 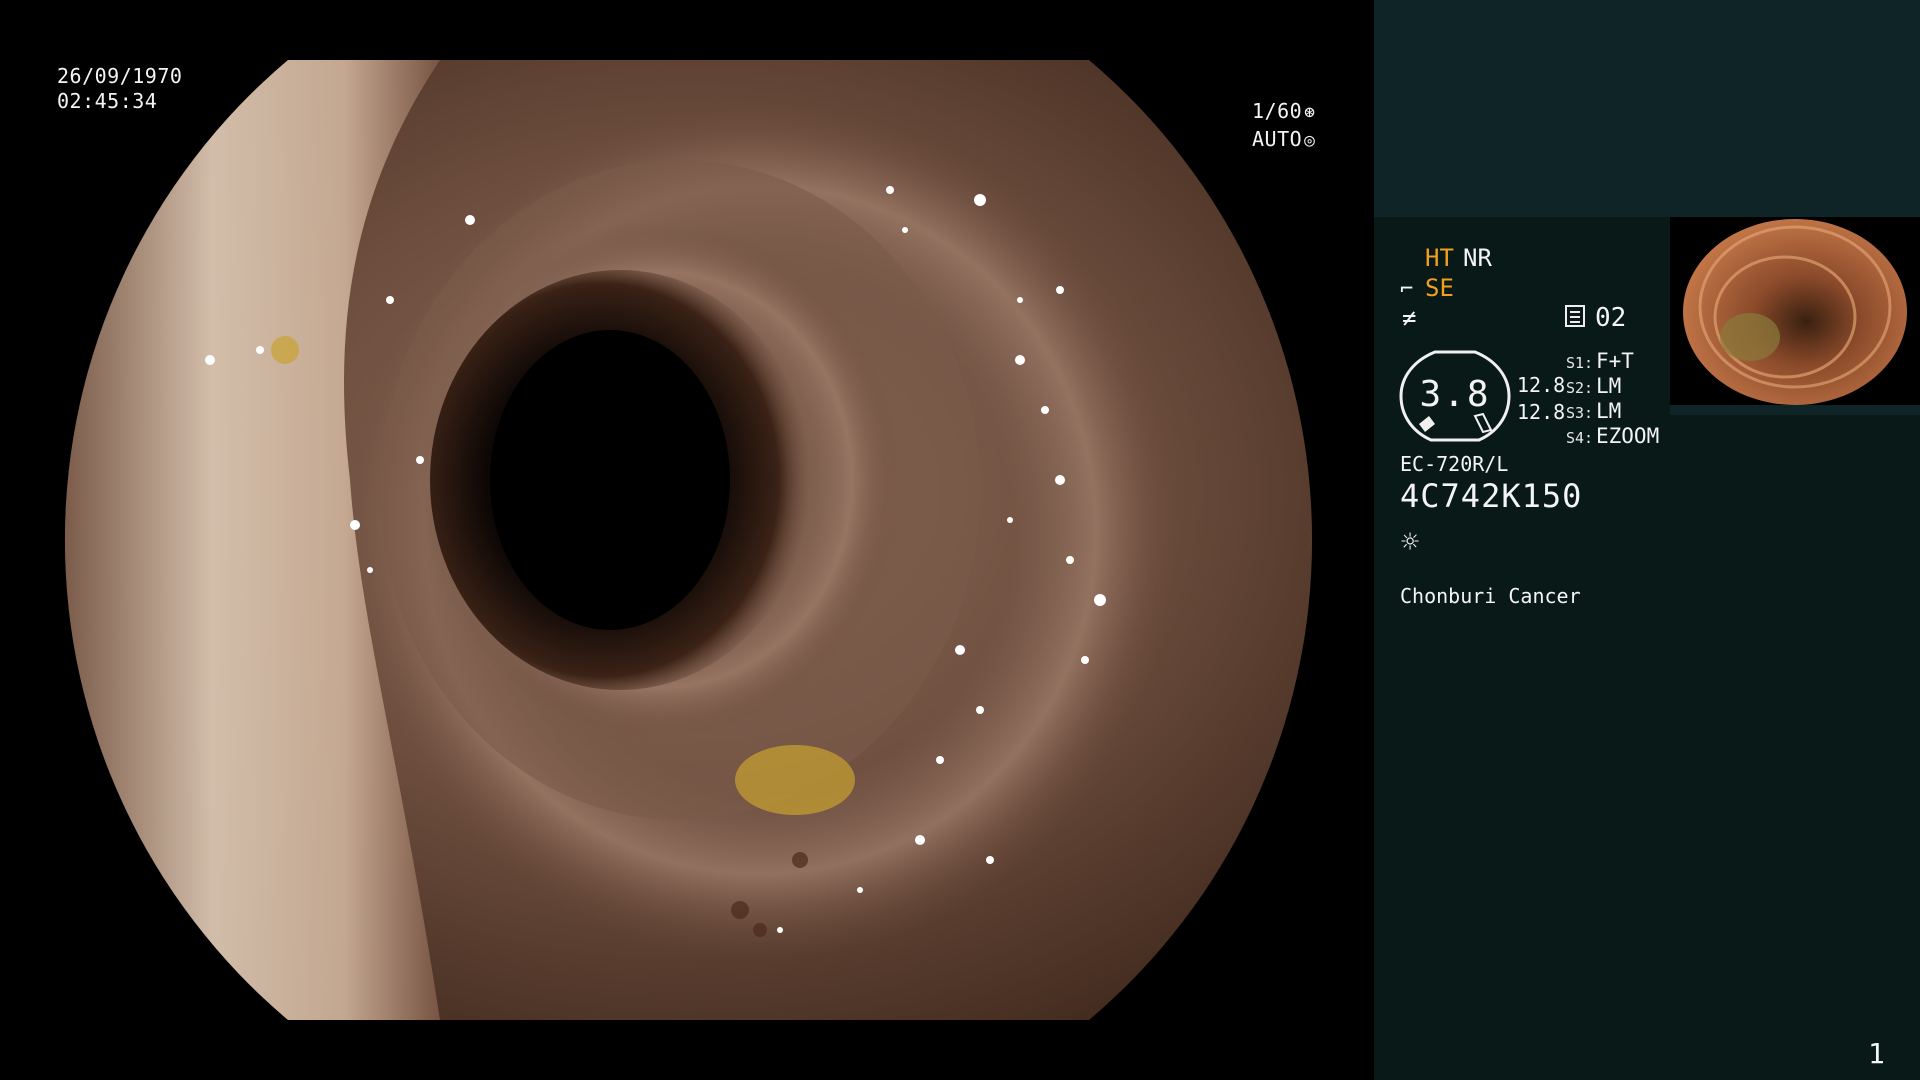 I want to click on gauge-value: 3.8, so click(x=1455, y=394).